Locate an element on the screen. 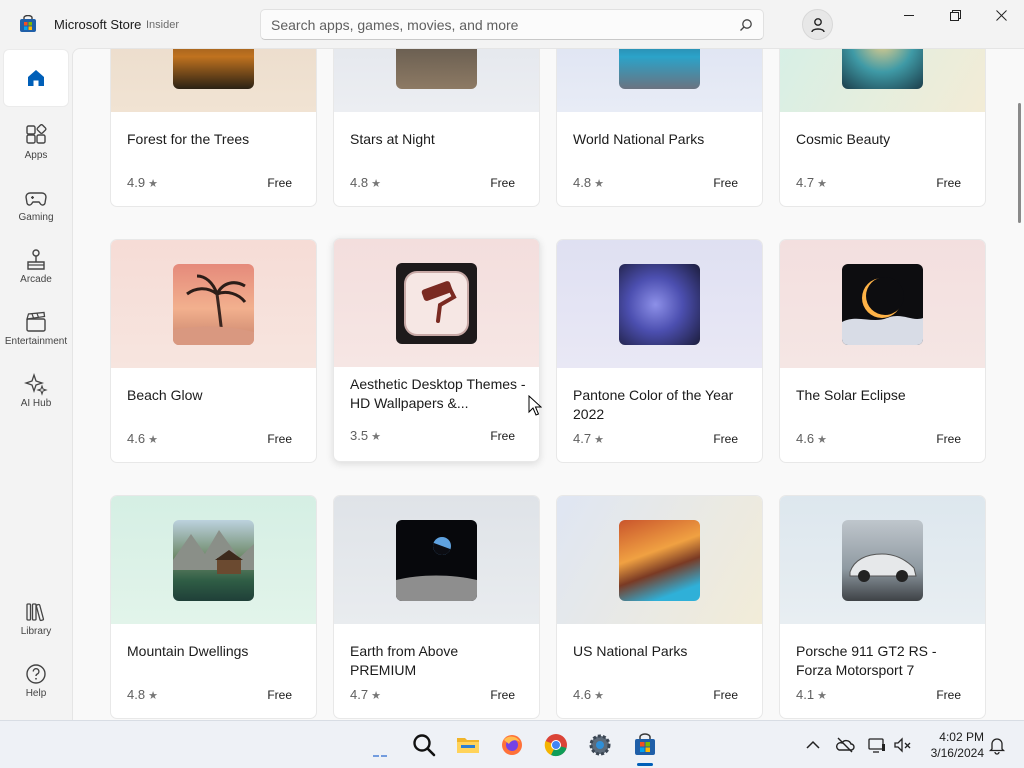  close-button is located at coordinates (1001, 16).